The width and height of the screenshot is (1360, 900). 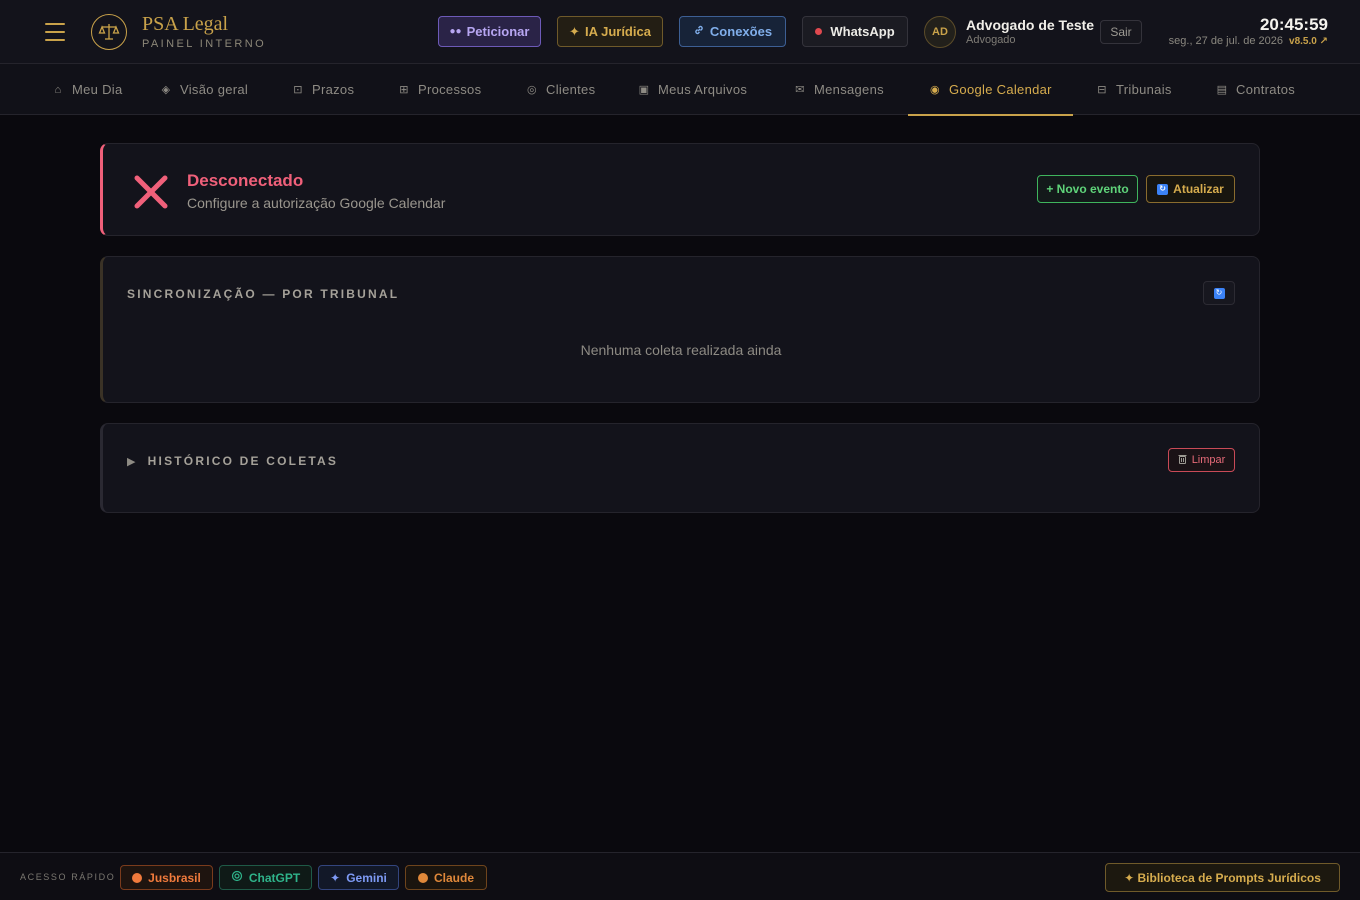 What do you see at coordinates (940, 32) in the screenshot?
I see `avatar: AD` at bounding box center [940, 32].